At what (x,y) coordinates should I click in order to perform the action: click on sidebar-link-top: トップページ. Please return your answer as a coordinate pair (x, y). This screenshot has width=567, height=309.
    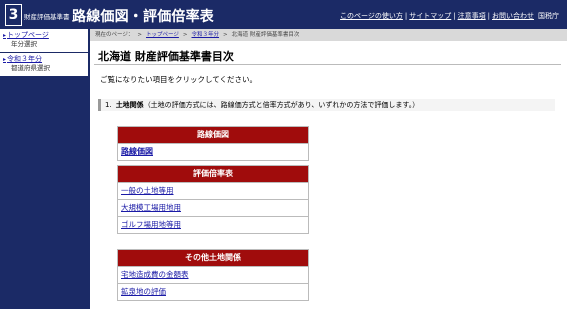
    Looking at the image, I should click on (45, 35).